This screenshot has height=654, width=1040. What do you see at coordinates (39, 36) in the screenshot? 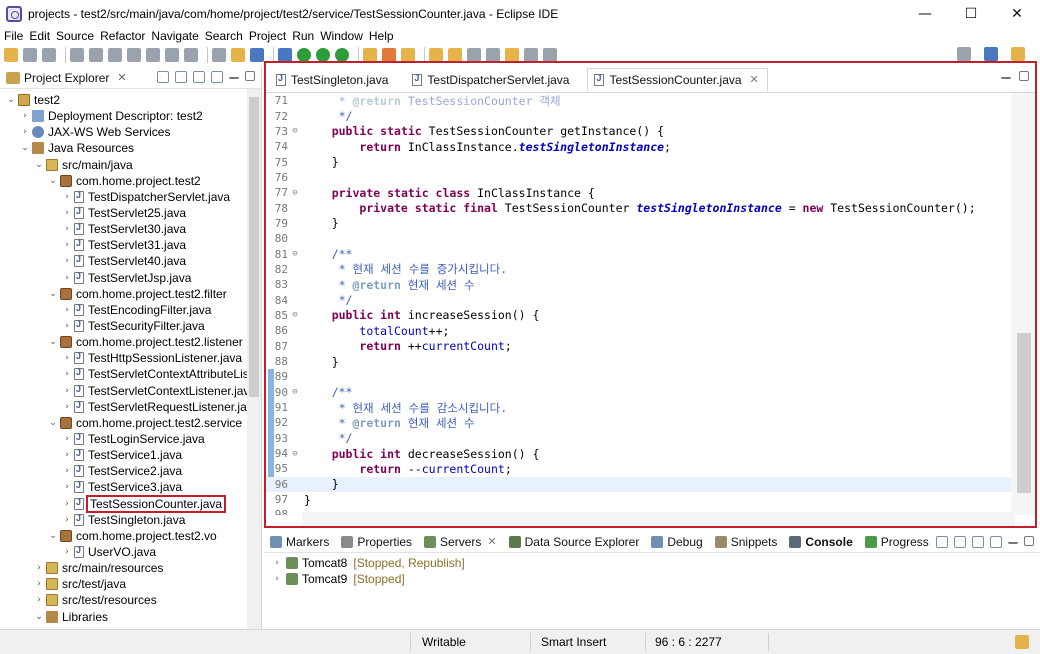
I see `menu-edit: Edit` at bounding box center [39, 36].